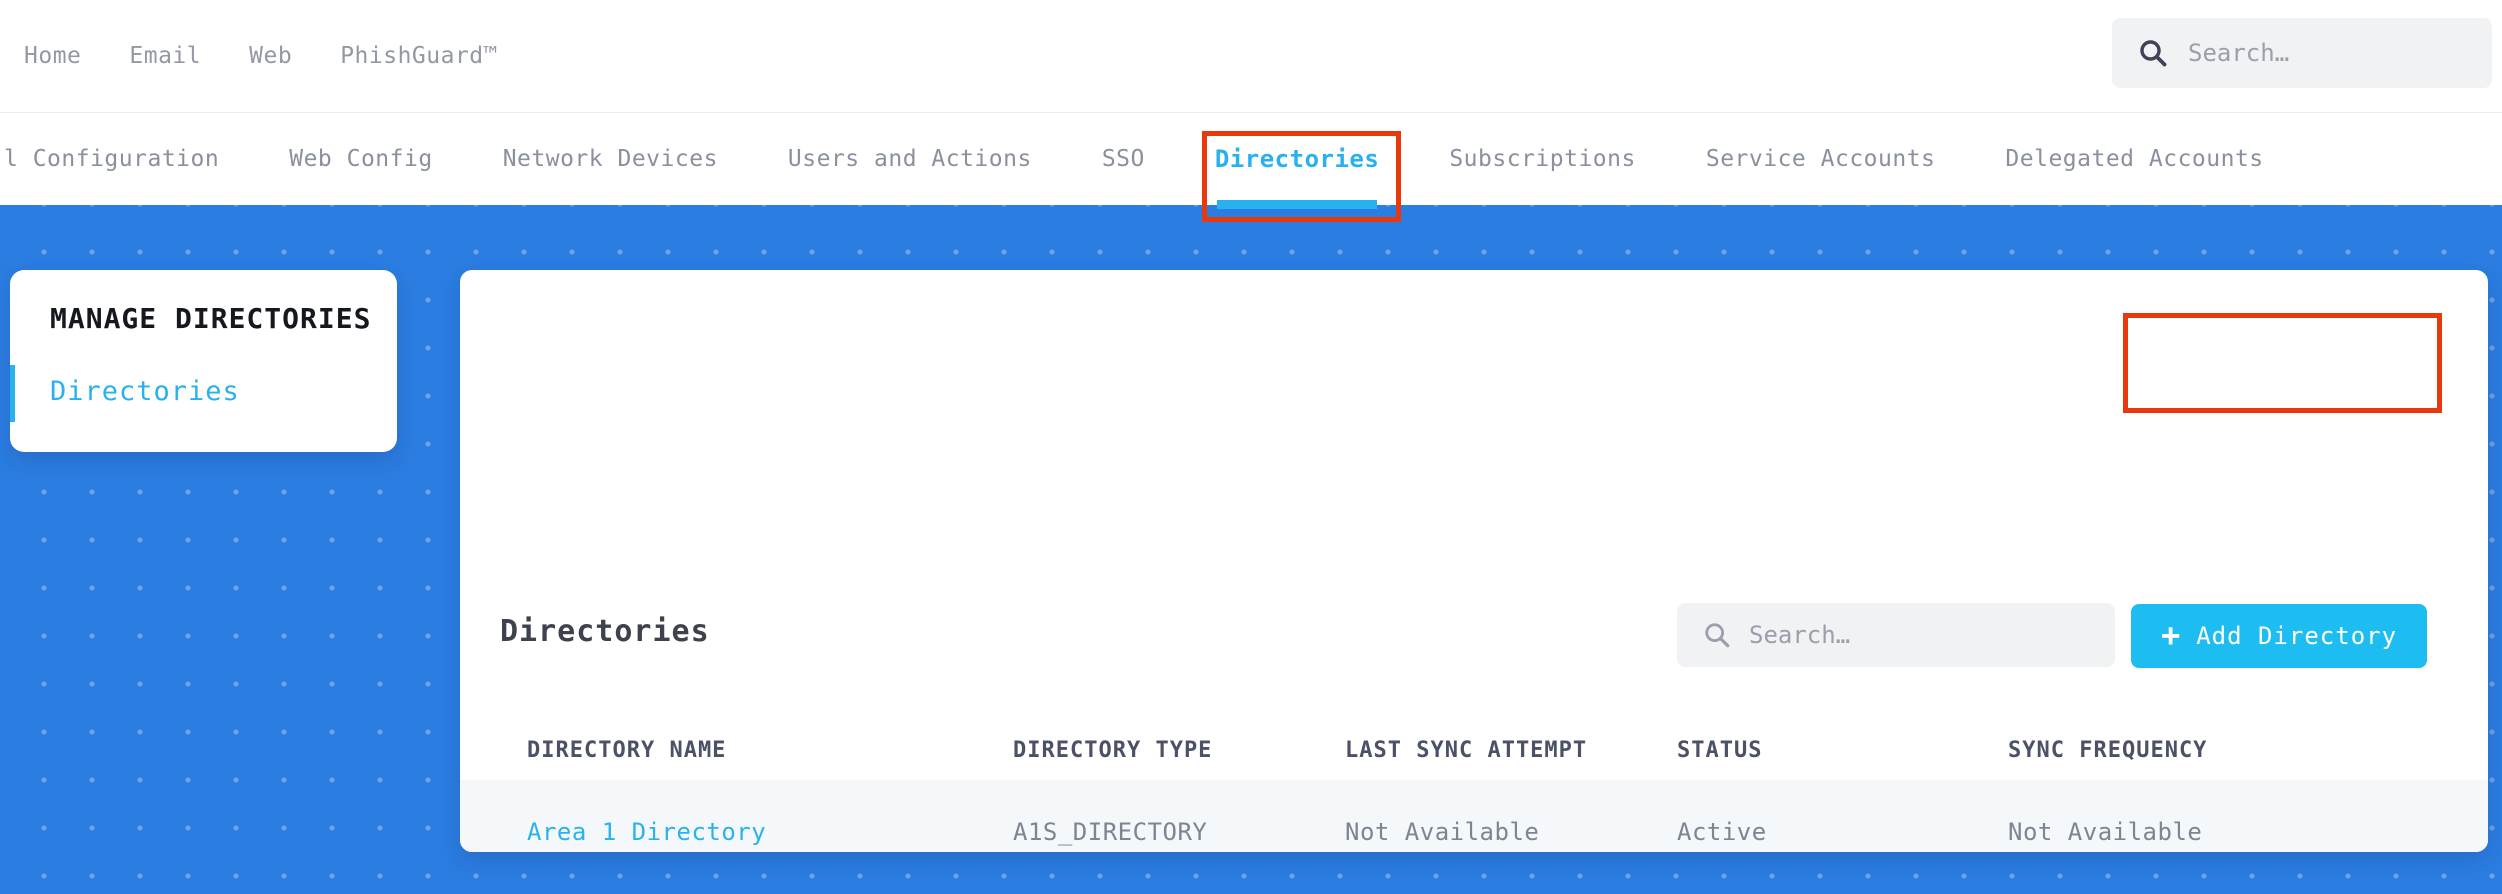 Image resolution: width=2502 pixels, height=894 pixels. I want to click on active-item-stripe, so click(12, 393).